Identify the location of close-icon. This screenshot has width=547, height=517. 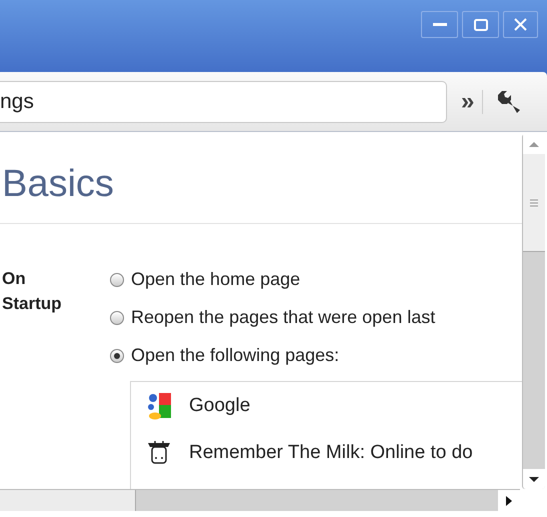
(520, 24).